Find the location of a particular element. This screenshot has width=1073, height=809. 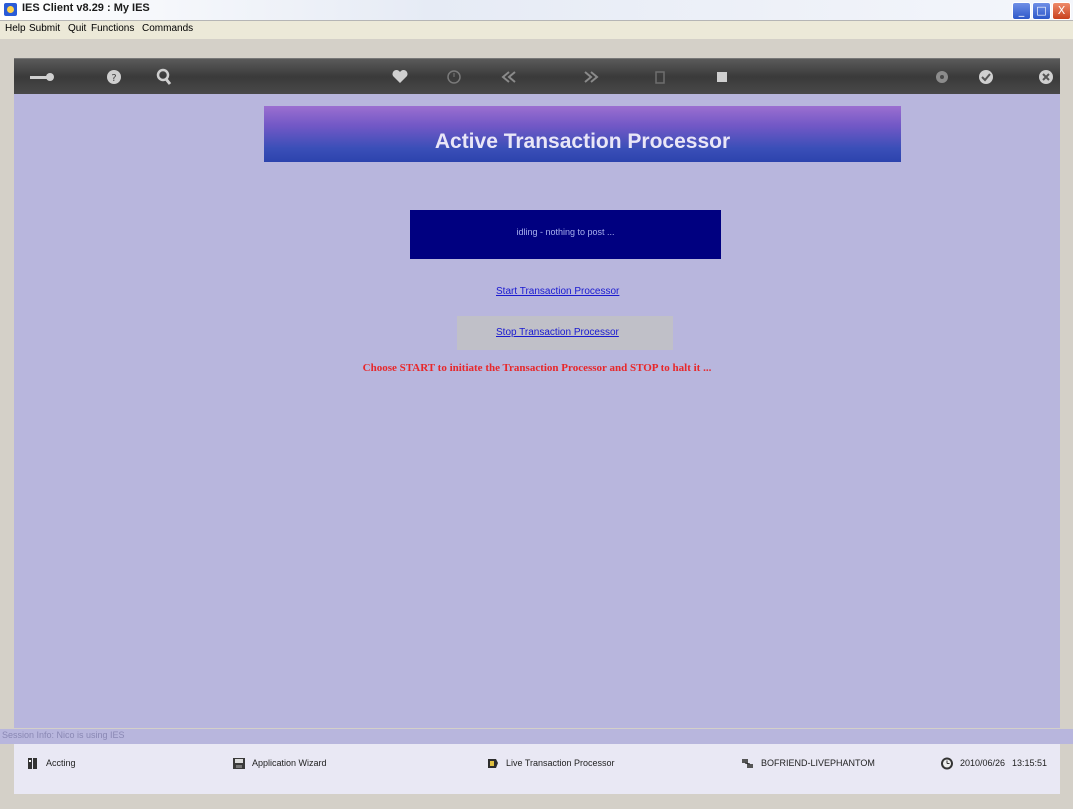

close-icon is located at coordinates (1046, 77).